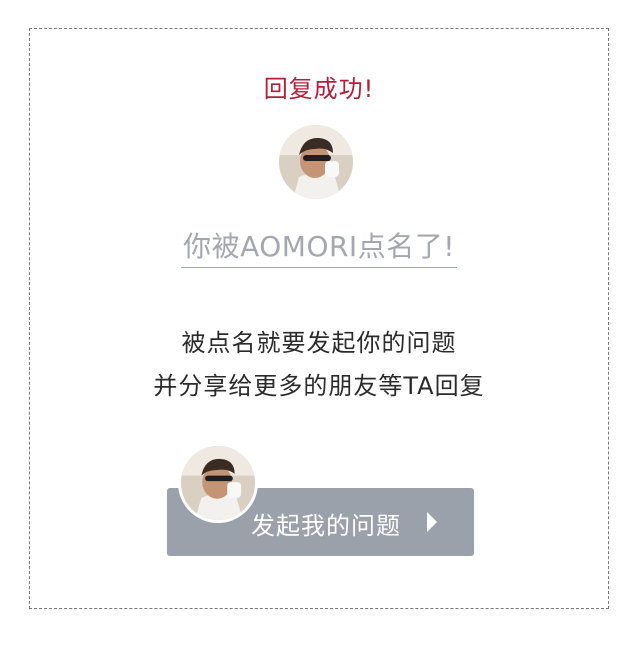  What do you see at coordinates (319, 343) in the screenshot?
I see `description-line-1: 被点名就要发起你的问题` at bounding box center [319, 343].